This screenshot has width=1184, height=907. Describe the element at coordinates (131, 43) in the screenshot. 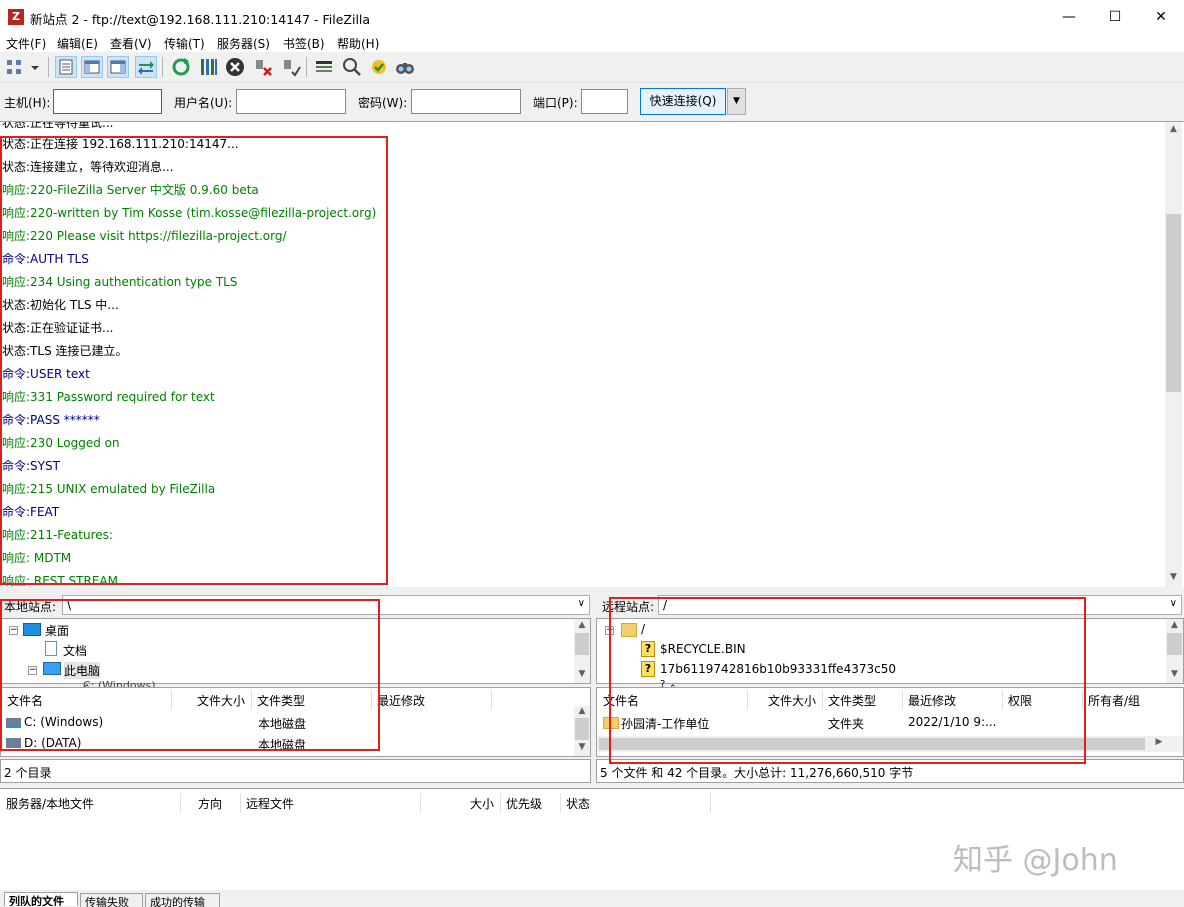

I see `menu-view: 查看(V)` at that location.